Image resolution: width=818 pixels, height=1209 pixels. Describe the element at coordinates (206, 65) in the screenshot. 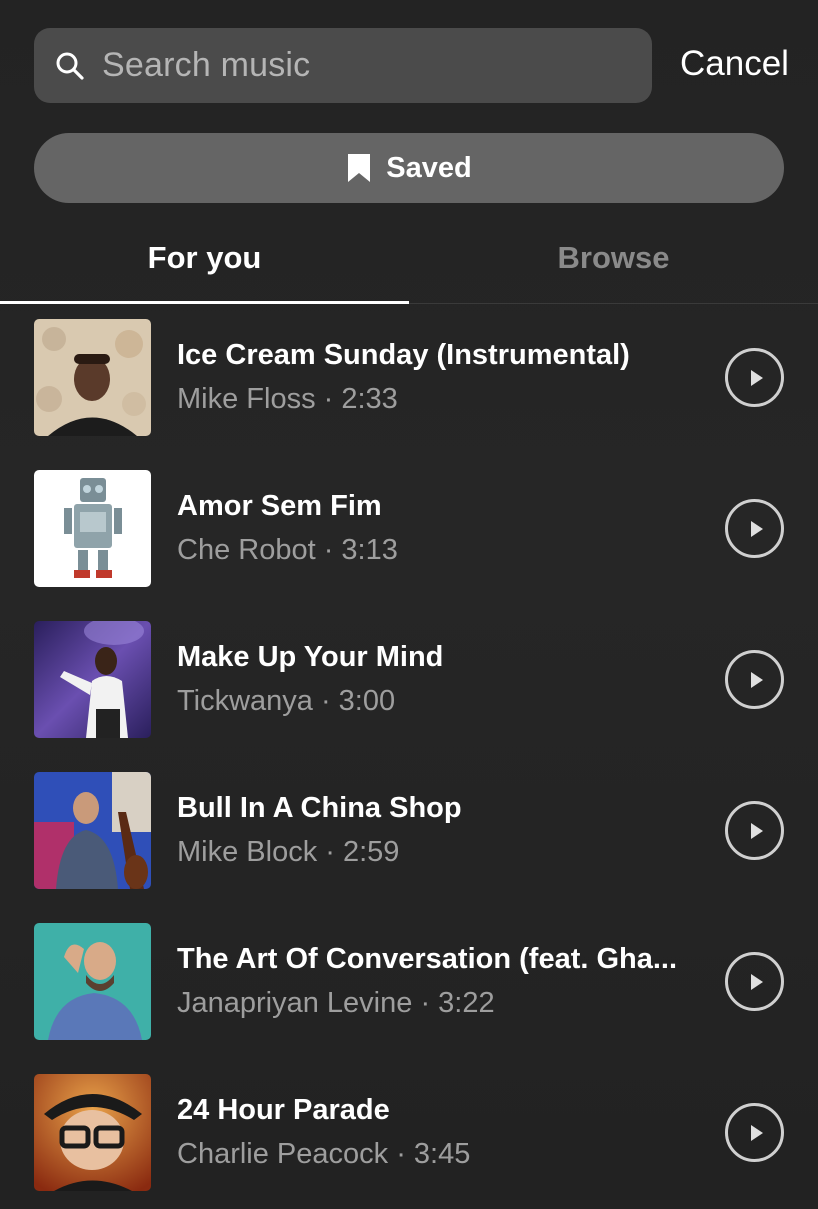

I see `search-placeholder: Search music` at that location.